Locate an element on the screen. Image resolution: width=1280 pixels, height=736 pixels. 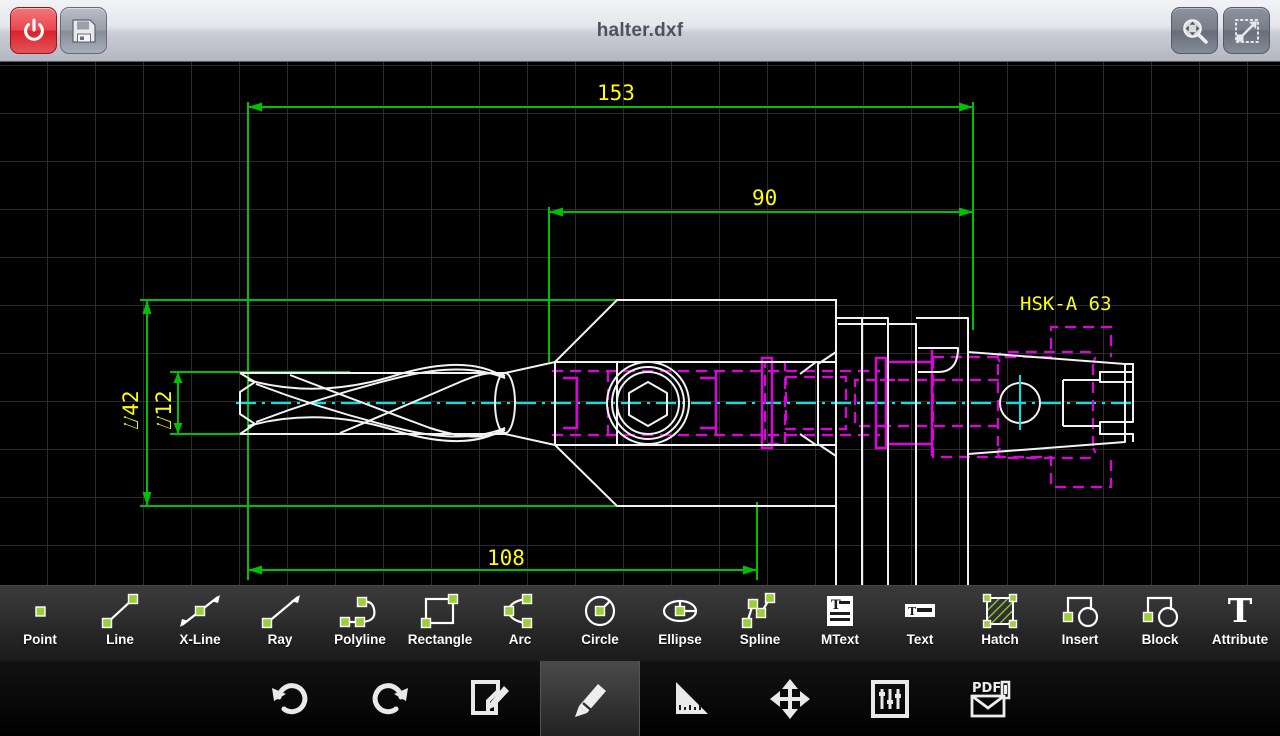
power-icon is located at coordinates (33, 29).